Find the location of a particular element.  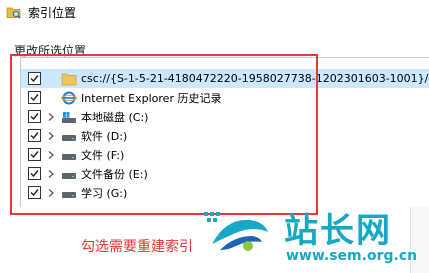

watermark-title: 站长网 is located at coordinates (338, 231).